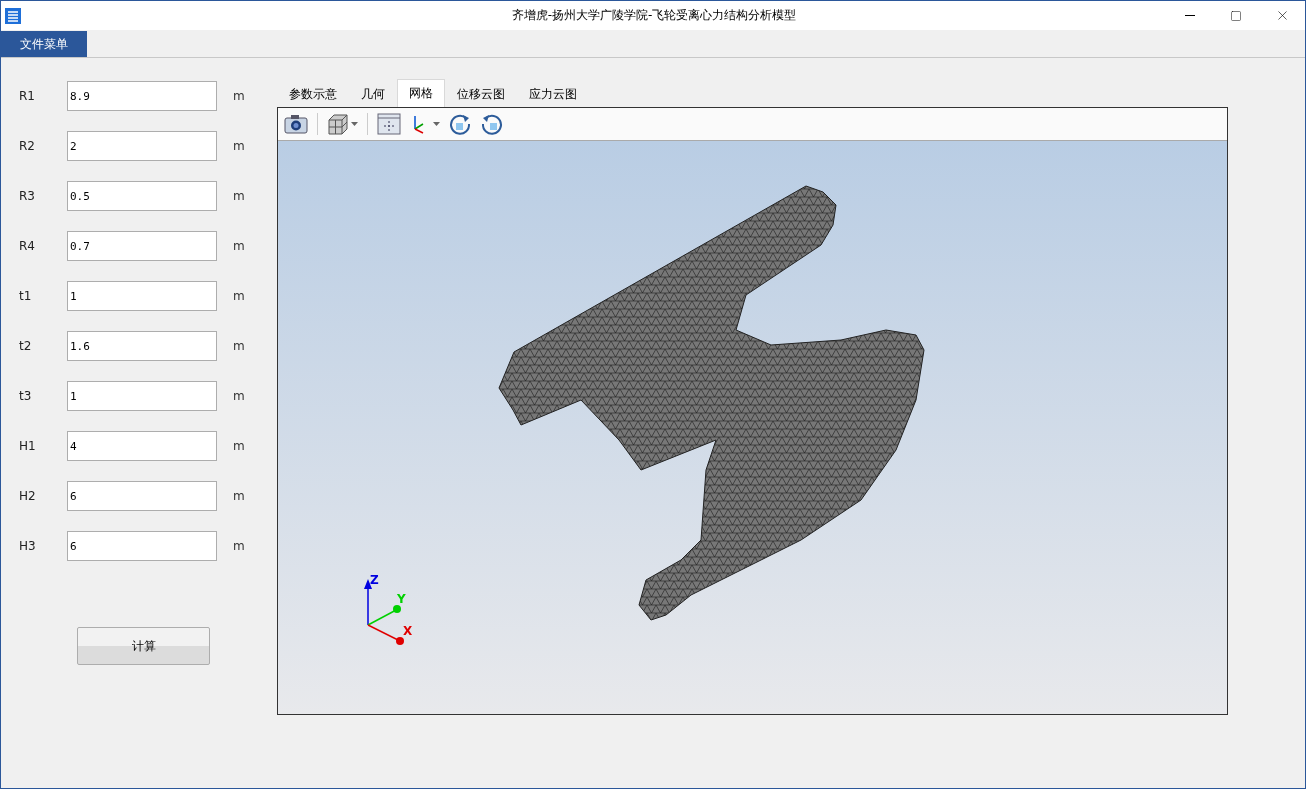 Image resolution: width=1306 pixels, height=789 pixels. What do you see at coordinates (26, 396) in the screenshot?
I see `parameter-label: t3` at bounding box center [26, 396].